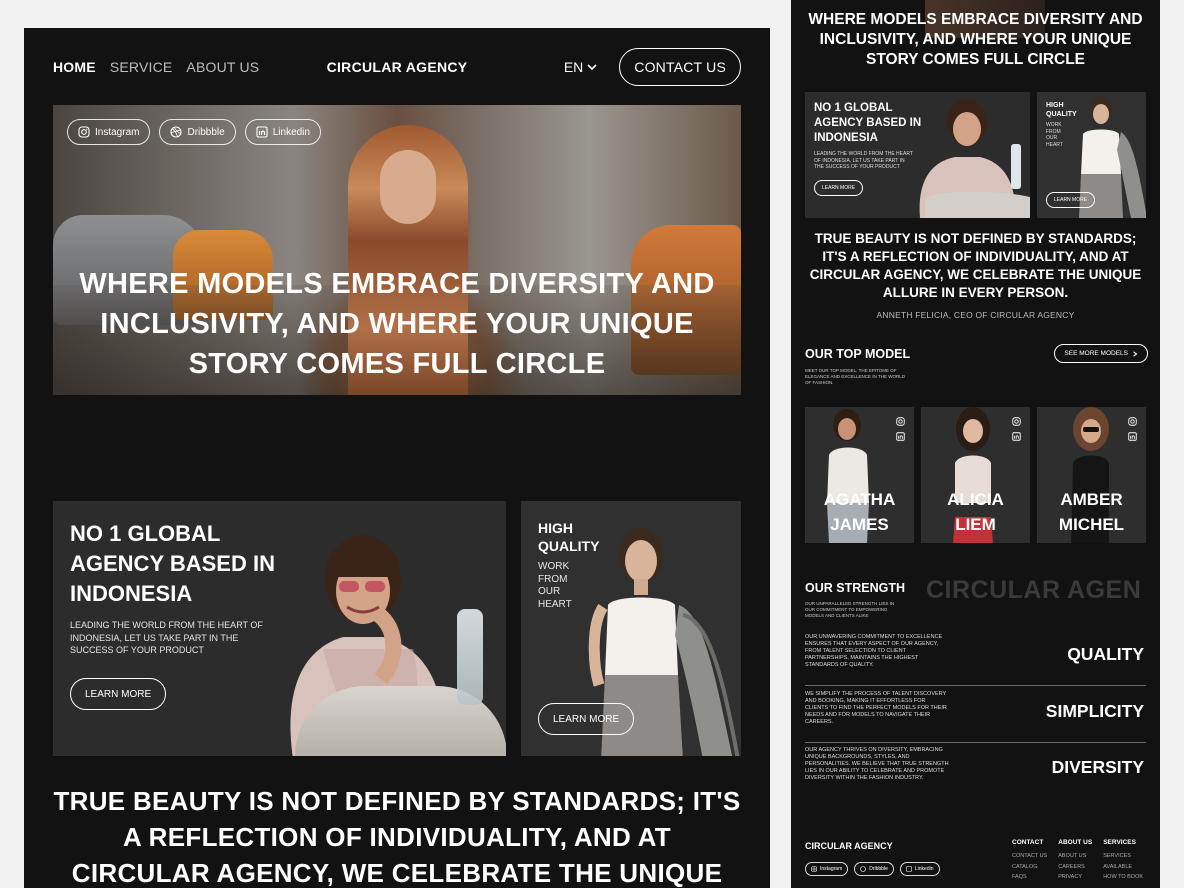 The width and height of the screenshot is (1184, 888). I want to click on see-more-label: SEE MORE MODELS, so click(1096, 353).